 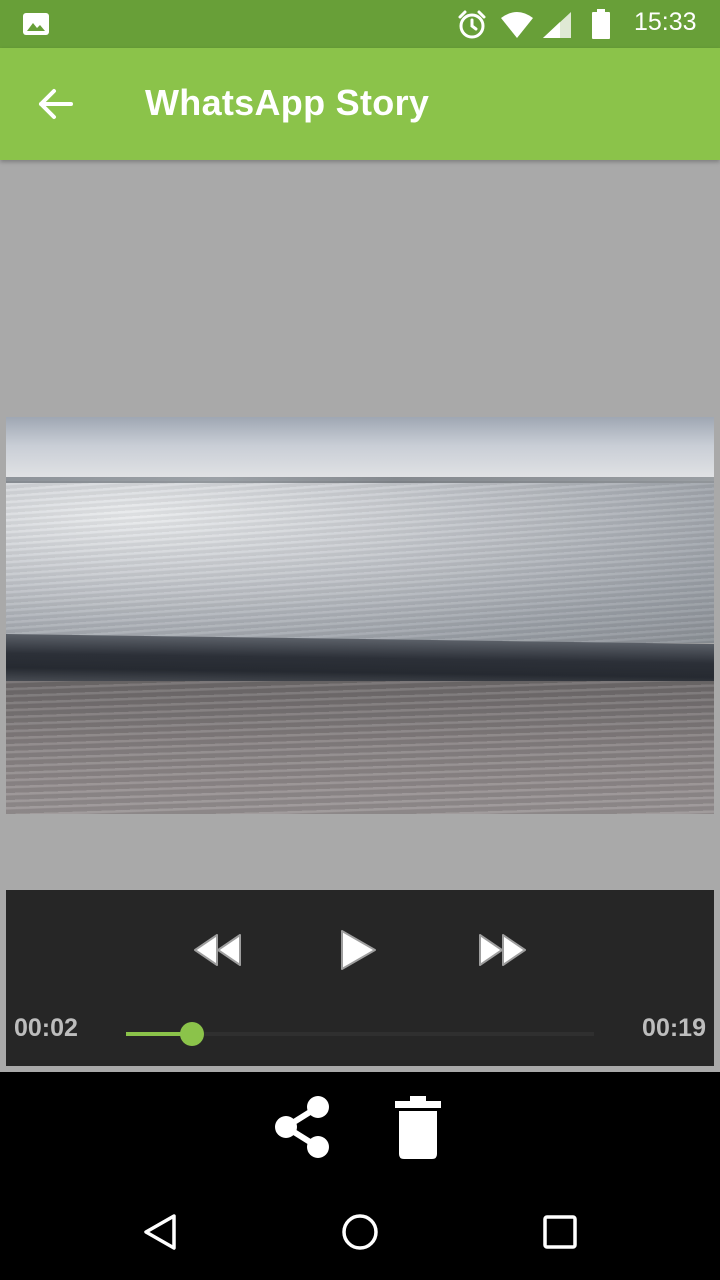 I want to click on play-icon, so click(x=358, y=950).